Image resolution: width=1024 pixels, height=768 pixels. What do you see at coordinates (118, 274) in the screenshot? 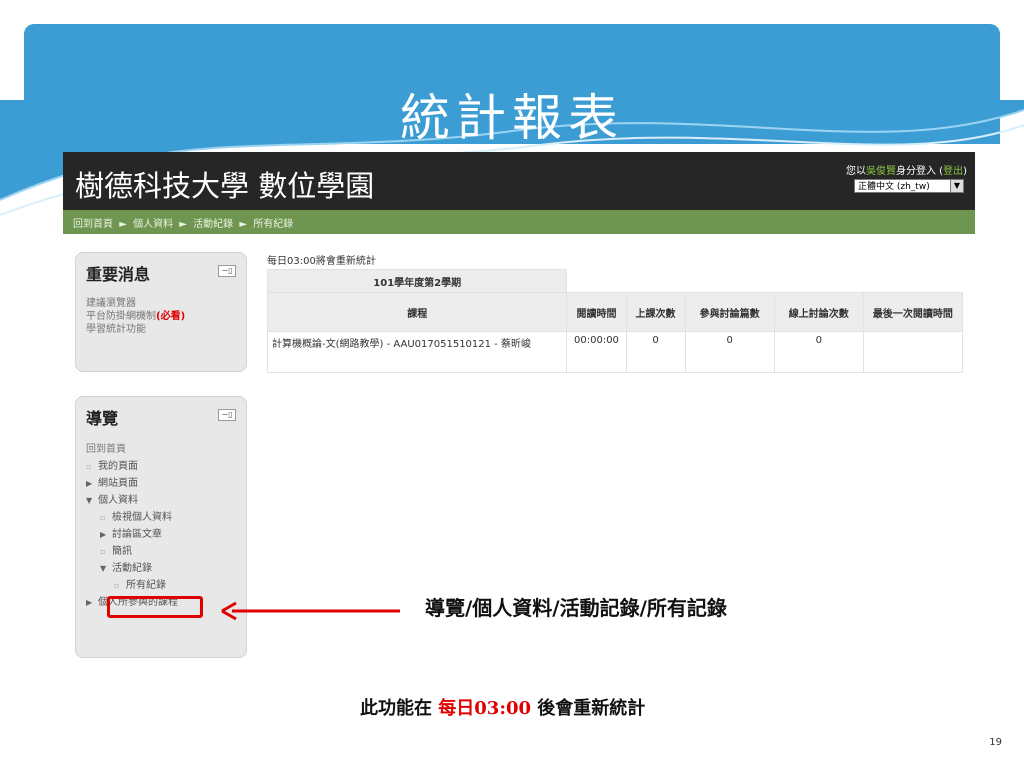
I see `news-block-title: 重要消息` at bounding box center [118, 274].